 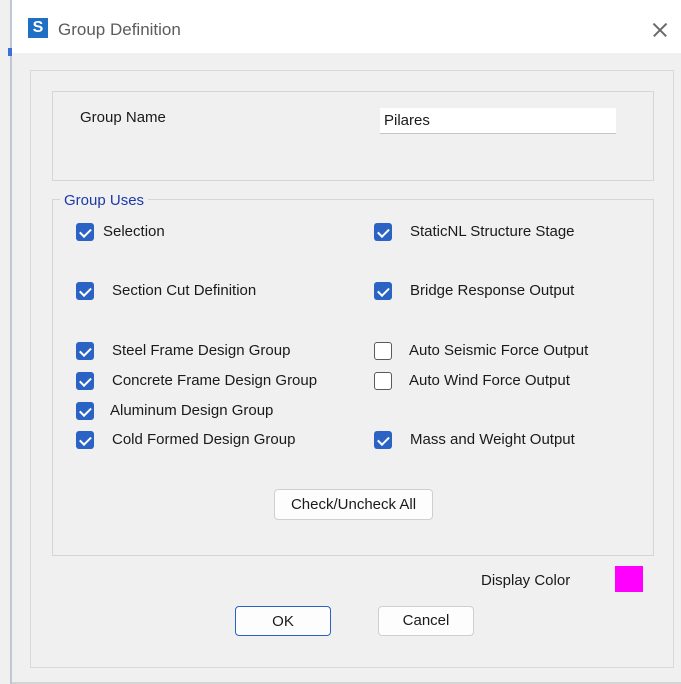 What do you see at coordinates (383, 381) in the screenshot?
I see `auto-wind-force-output-checkbox` at bounding box center [383, 381].